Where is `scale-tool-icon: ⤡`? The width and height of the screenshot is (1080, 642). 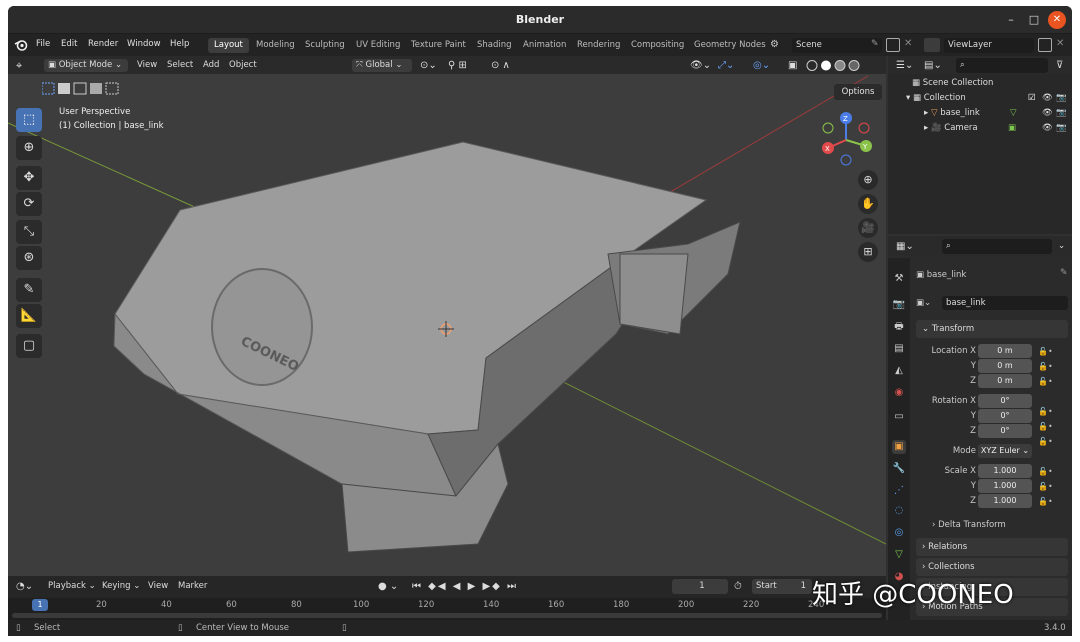
scale-tool-icon: ⤡ is located at coordinates (29, 232).